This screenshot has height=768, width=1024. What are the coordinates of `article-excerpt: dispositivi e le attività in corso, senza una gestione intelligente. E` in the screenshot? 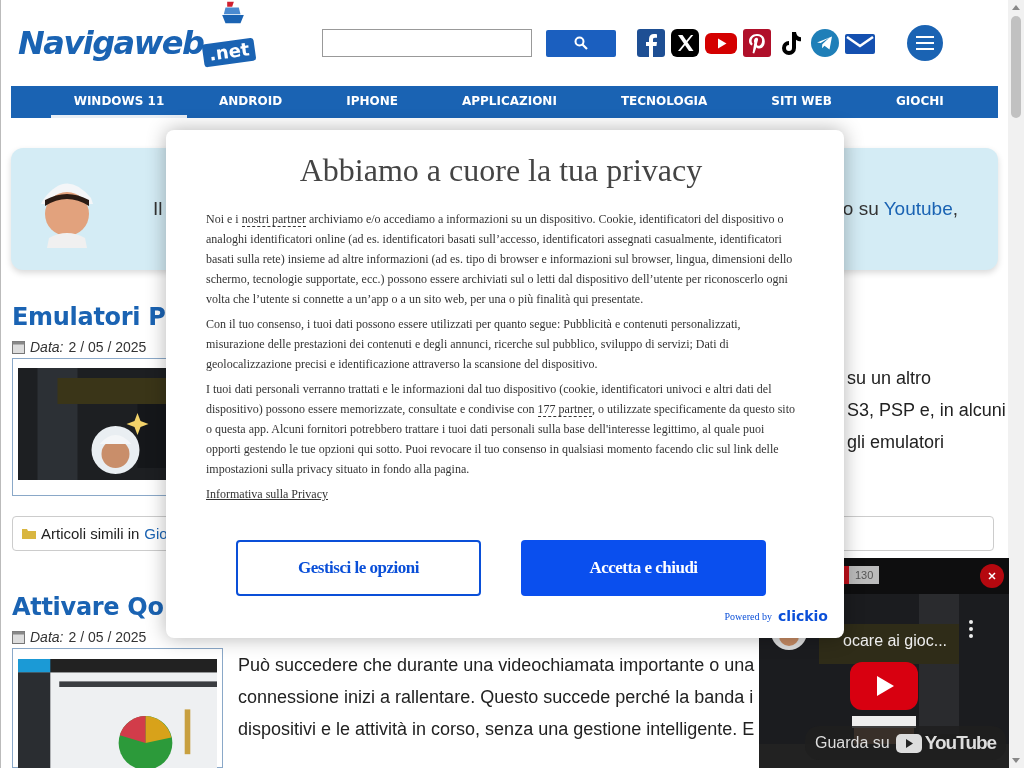 It's located at (496, 729).